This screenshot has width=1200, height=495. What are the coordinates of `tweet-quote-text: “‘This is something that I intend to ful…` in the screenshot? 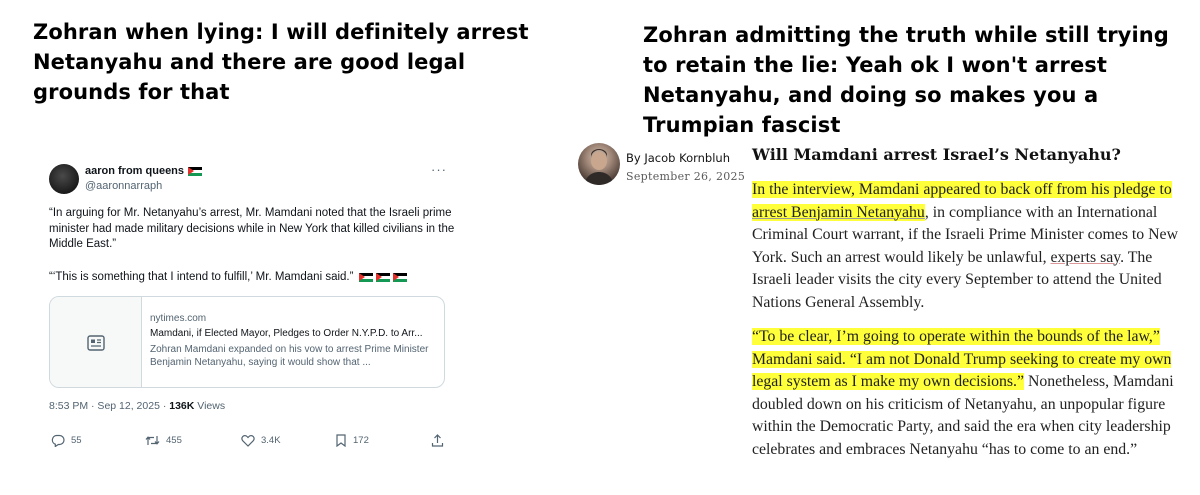 It's located at (201, 277).